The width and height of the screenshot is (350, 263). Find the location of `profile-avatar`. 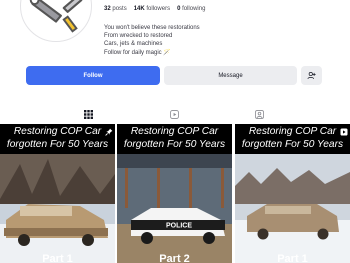

profile-avatar is located at coordinates (56, 21).